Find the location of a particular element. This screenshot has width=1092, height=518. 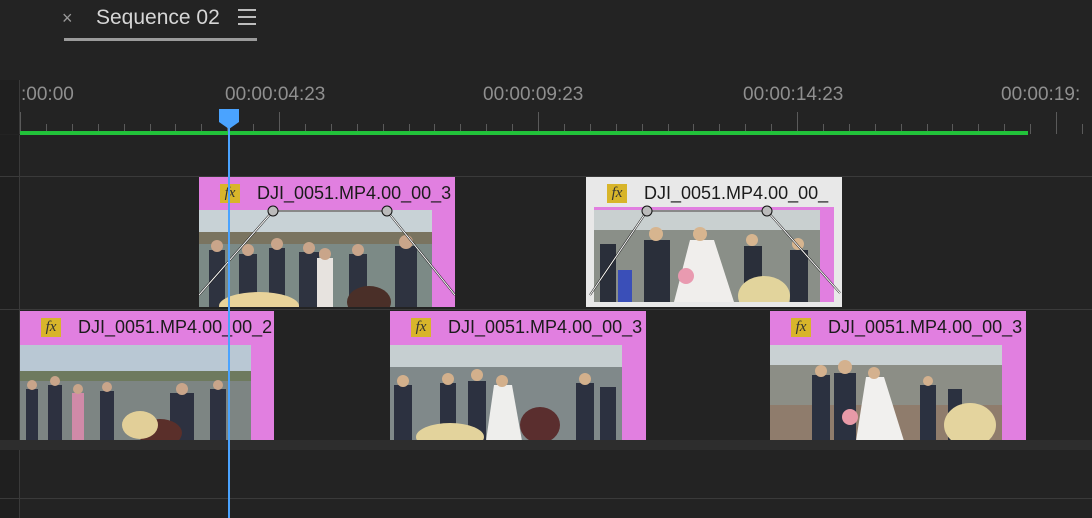

track-header-column is located at coordinates (10, 326).